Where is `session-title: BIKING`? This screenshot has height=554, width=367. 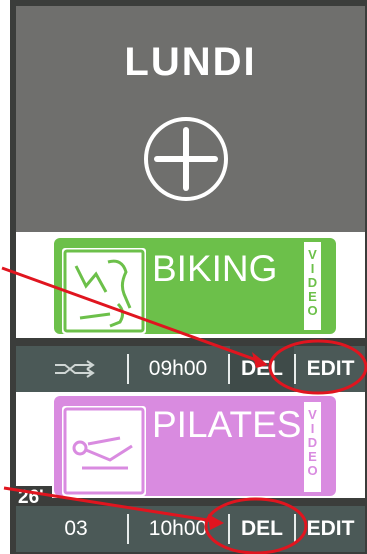 session-title: BIKING is located at coordinates (215, 268).